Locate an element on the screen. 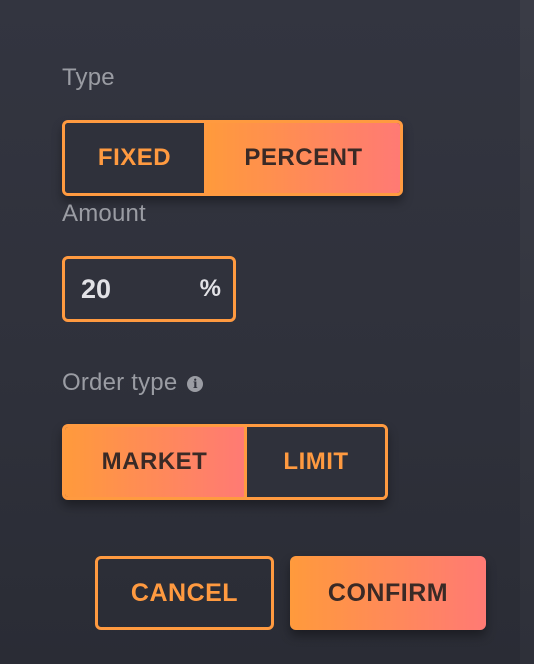 The height and width of the screenshot is (664, 534). type-label: Type is located at coordinates (88, 77).